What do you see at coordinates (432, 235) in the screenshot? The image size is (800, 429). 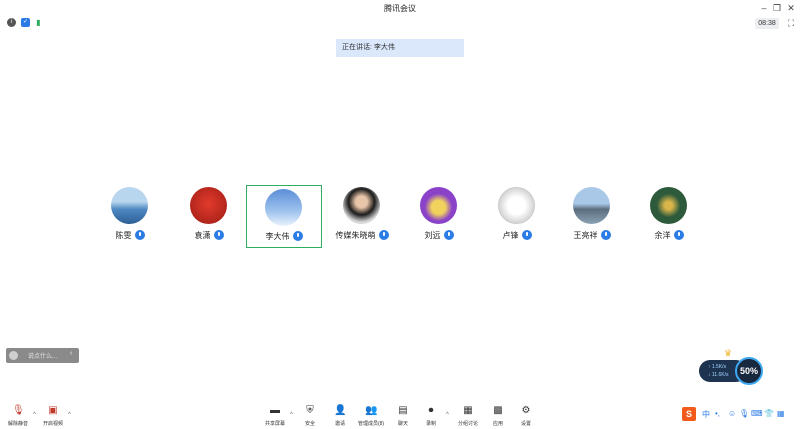 I see `participant-name: 刘远` at bounding box center [432, 235].